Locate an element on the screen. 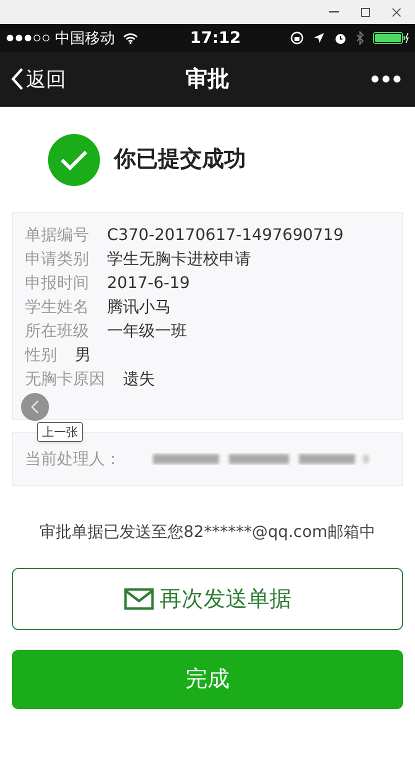 Image resolution: width=415 pixels, height=772 pixels. field-label: 性别 is located at coordinates (41, 355).